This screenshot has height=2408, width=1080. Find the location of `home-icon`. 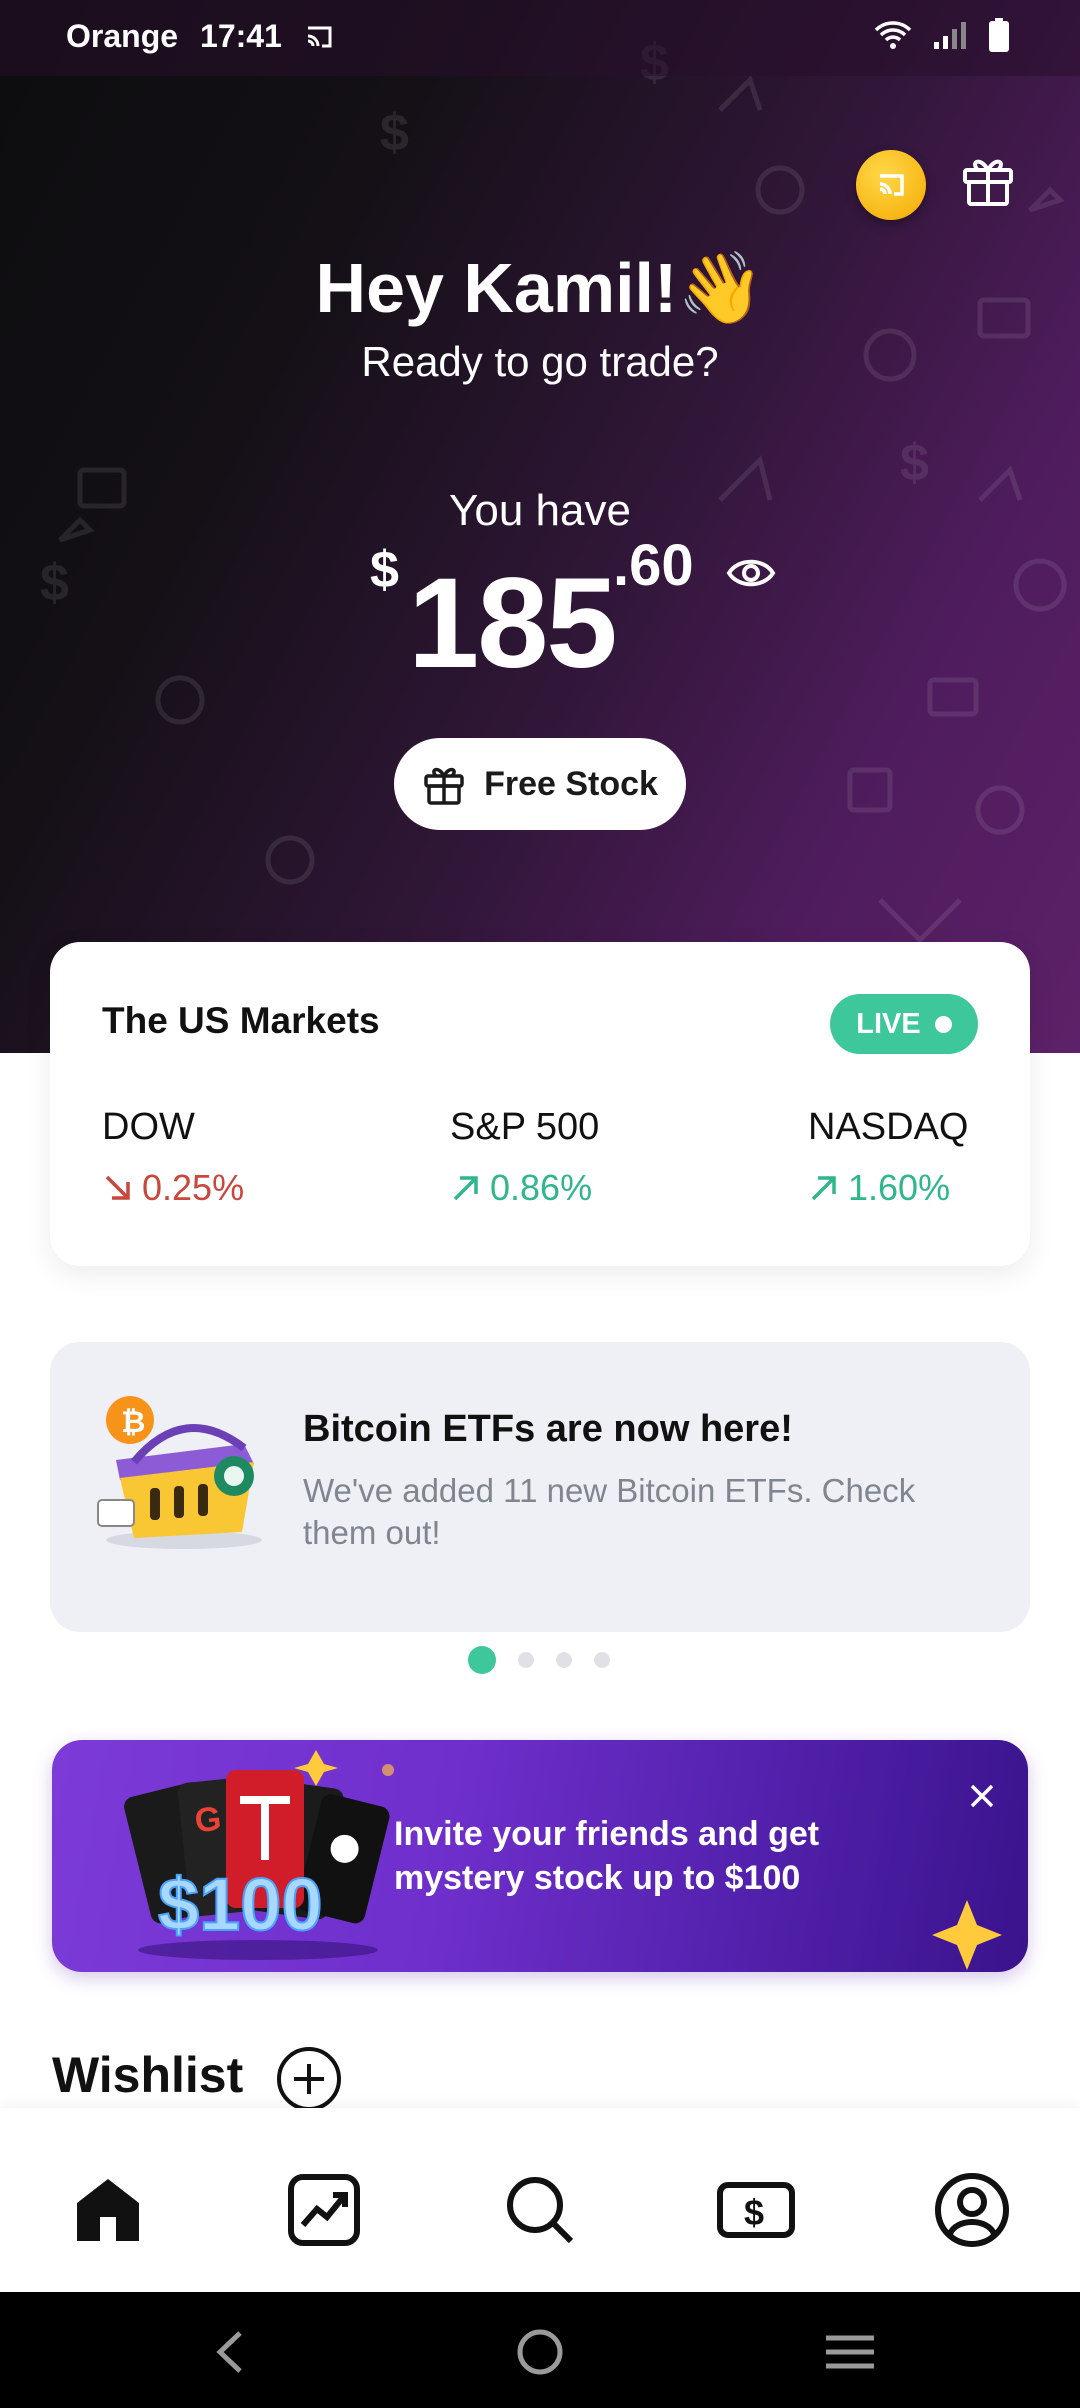

home-icon is located at coordinates (108, 2210).